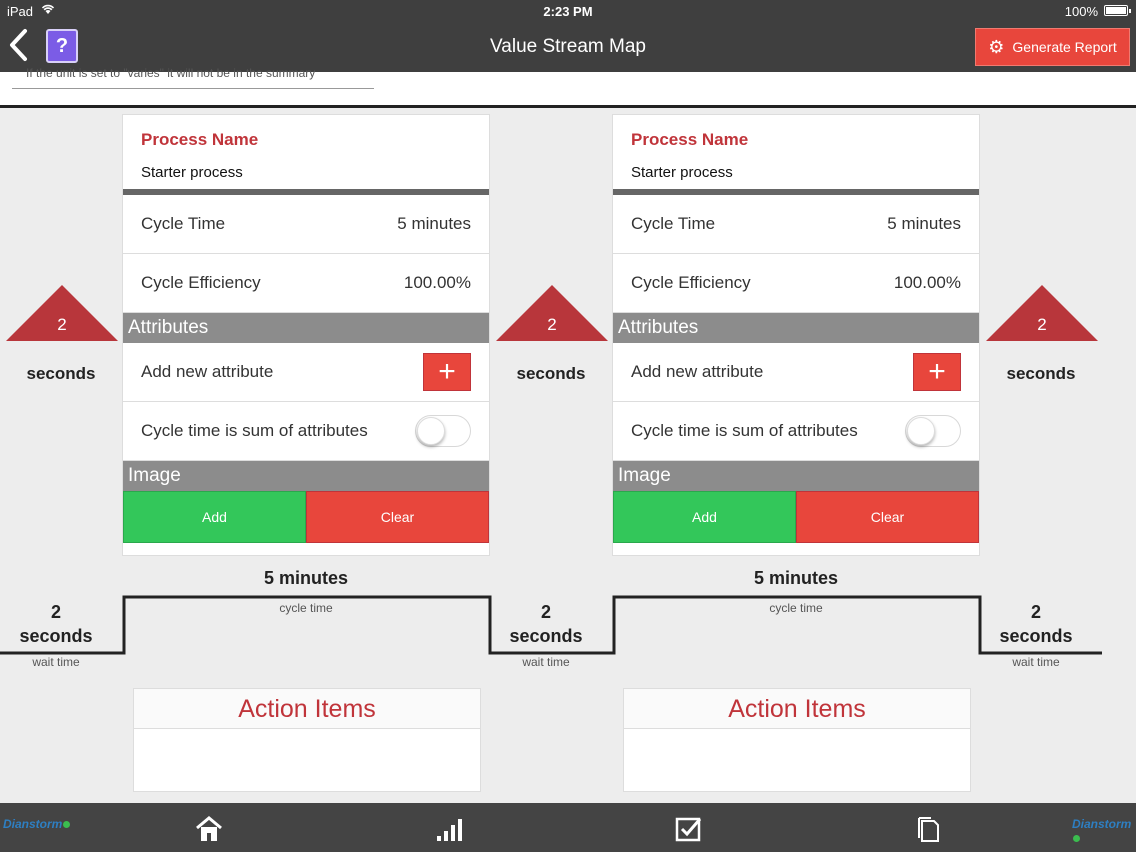  I want to click on document-icon, so click(928, 829).